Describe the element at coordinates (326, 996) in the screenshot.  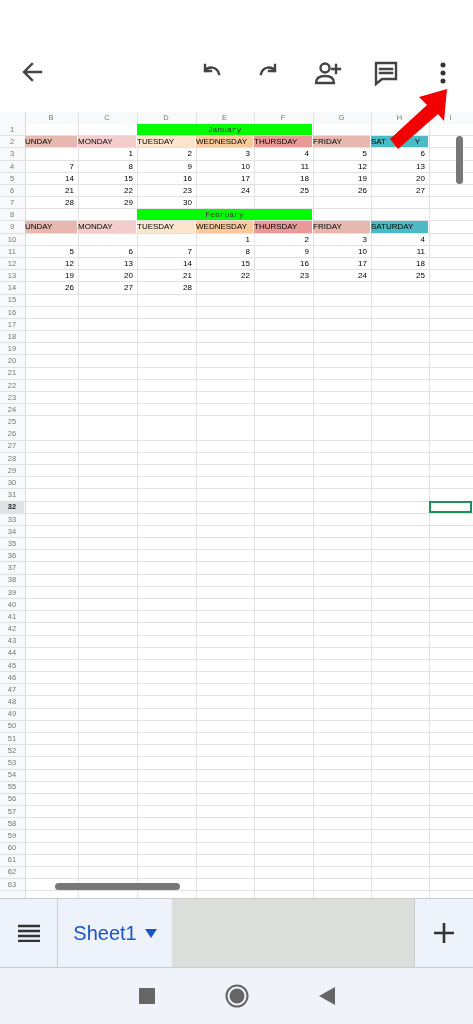
I see `back-button` at that location.